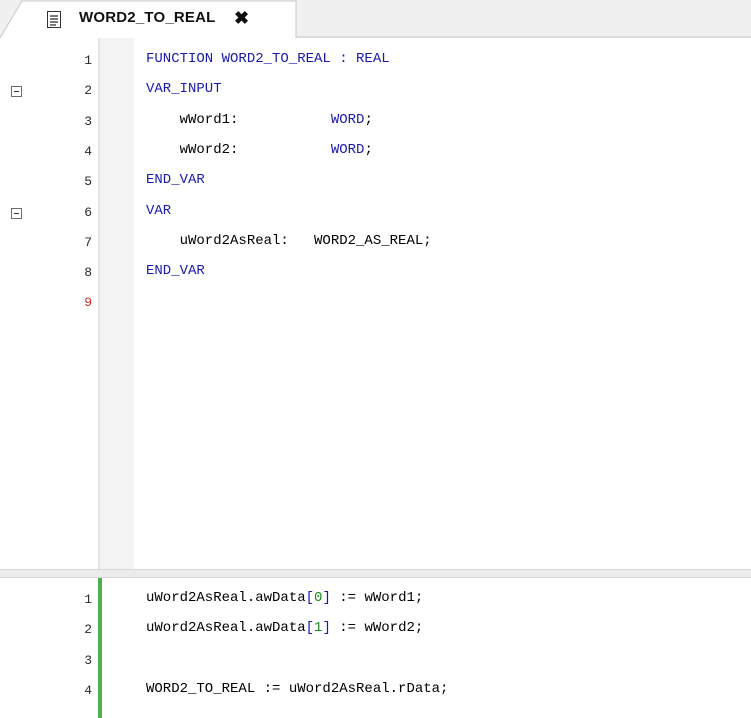  I want to click on code-token: FUNCTION WORD2_TO_REAL : REAL, so click(268, 59).